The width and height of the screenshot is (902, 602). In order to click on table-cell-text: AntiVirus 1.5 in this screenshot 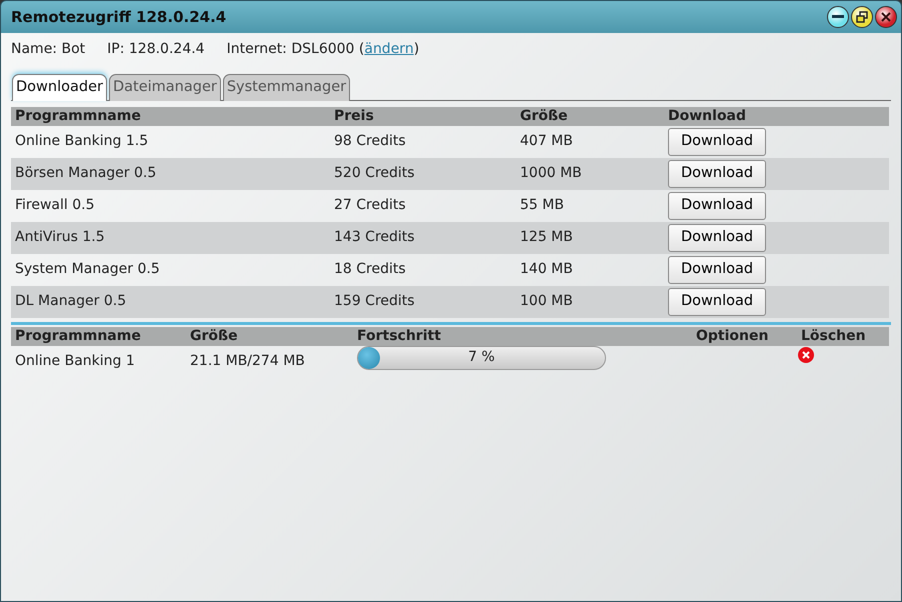, I will do `click(60, 238)`.